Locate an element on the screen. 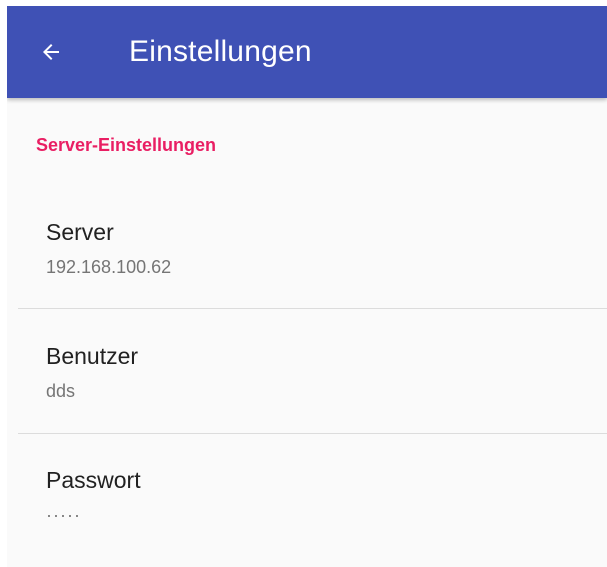 The width and height of the screenshot is (607, 567). category-header-server-settings: Server-Einstellungen is located at coordinates (126, 145).